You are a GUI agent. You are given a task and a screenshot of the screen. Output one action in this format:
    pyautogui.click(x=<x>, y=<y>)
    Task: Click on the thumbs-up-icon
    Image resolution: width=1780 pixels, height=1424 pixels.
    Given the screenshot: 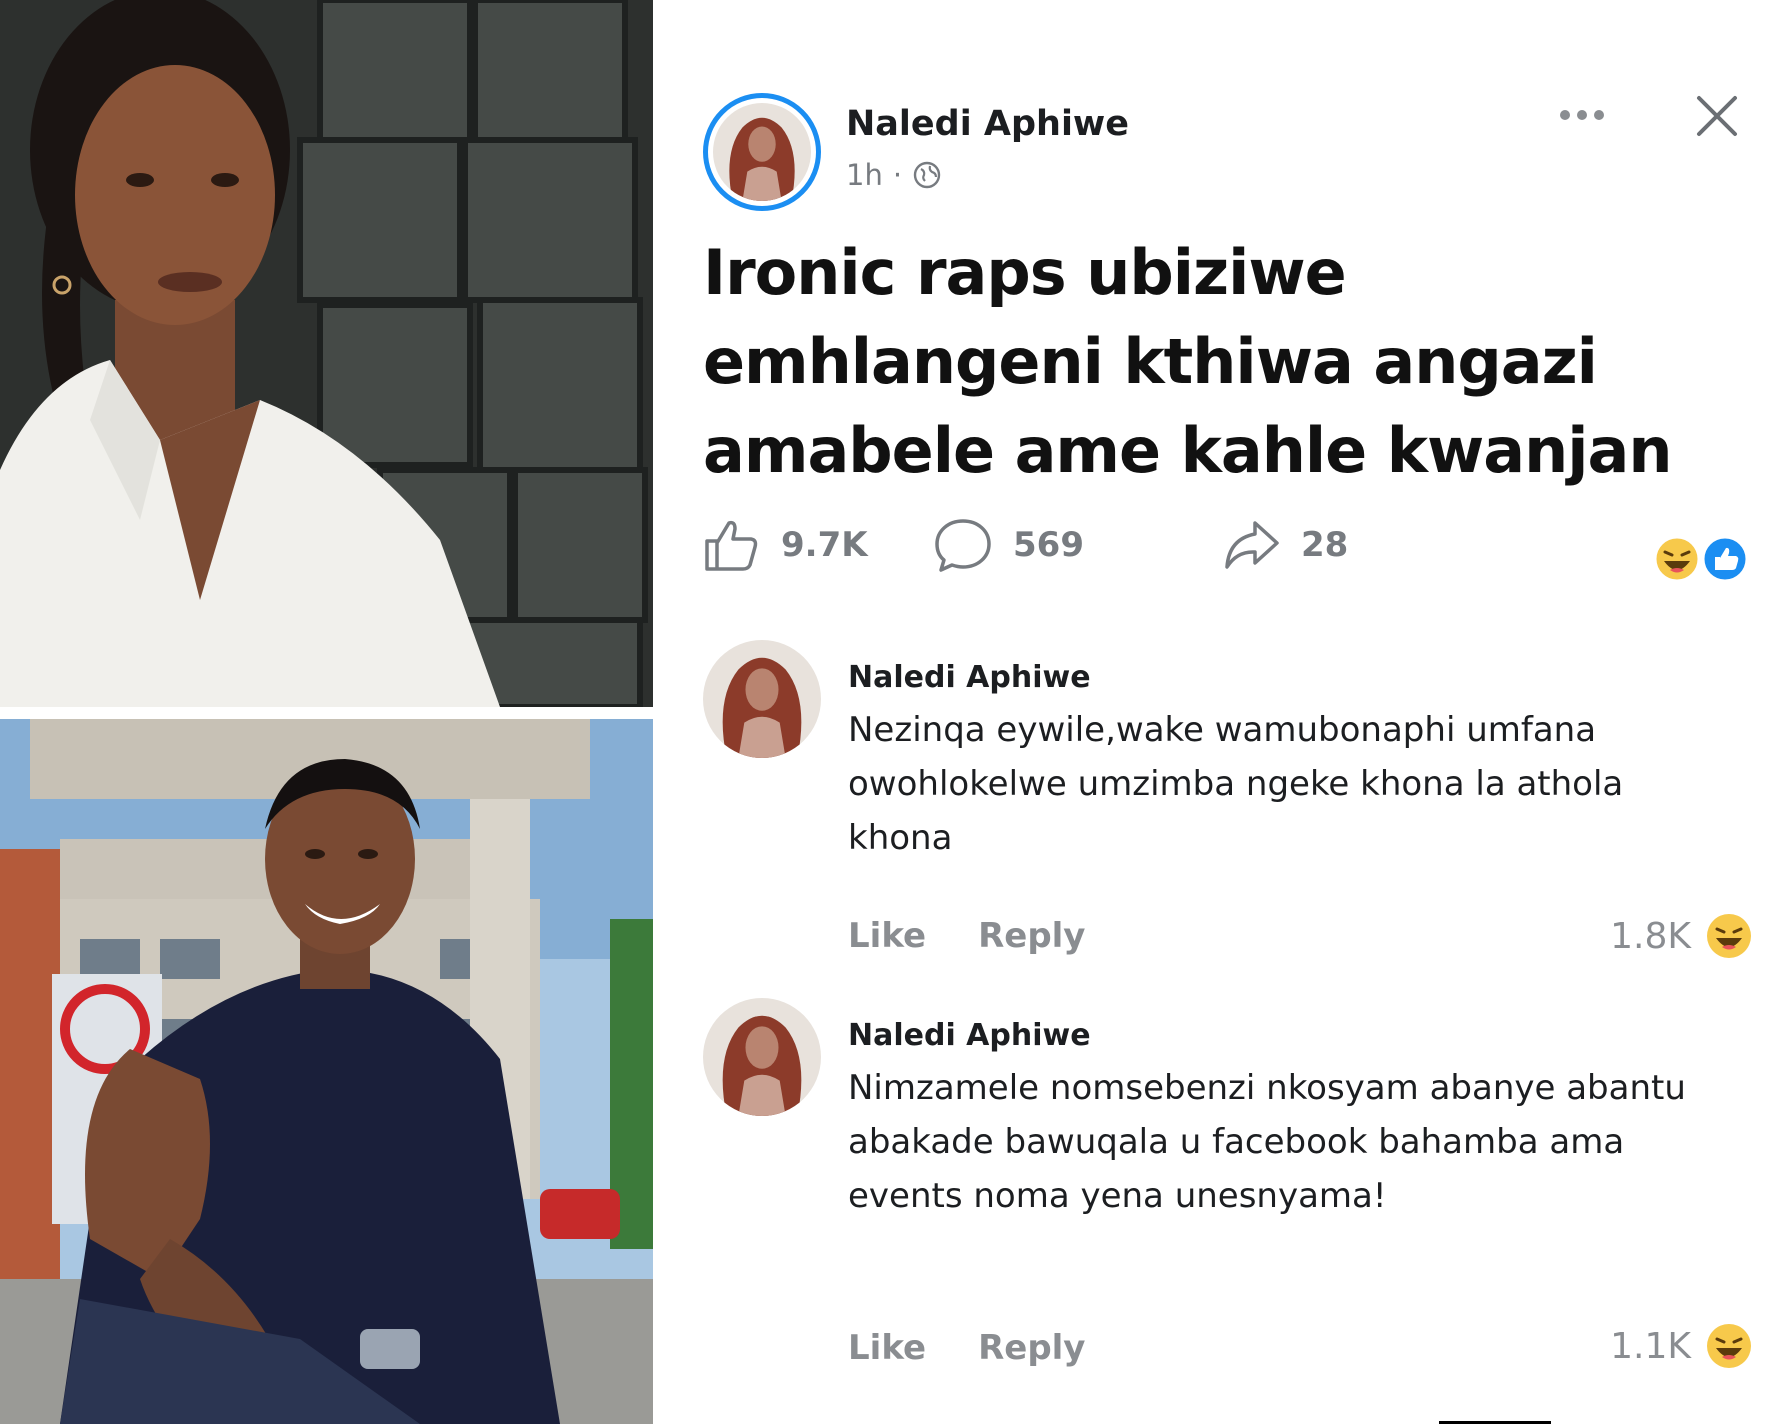 What is the action you would take?
    pyautogui.click(x=731, y=545)
    